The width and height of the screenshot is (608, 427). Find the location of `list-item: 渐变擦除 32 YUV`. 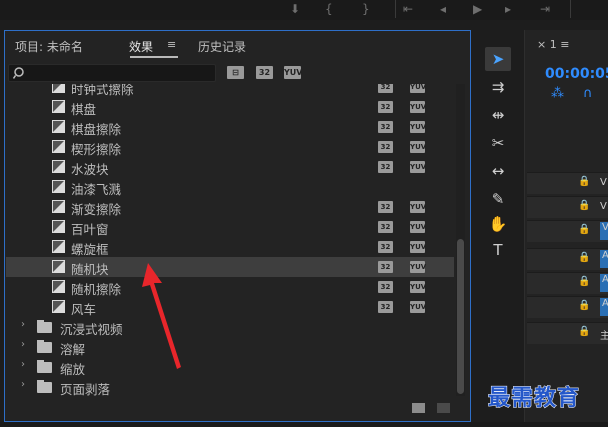

list-item: 渐变擦除 32 YUV is located at coordinates (230, 207).